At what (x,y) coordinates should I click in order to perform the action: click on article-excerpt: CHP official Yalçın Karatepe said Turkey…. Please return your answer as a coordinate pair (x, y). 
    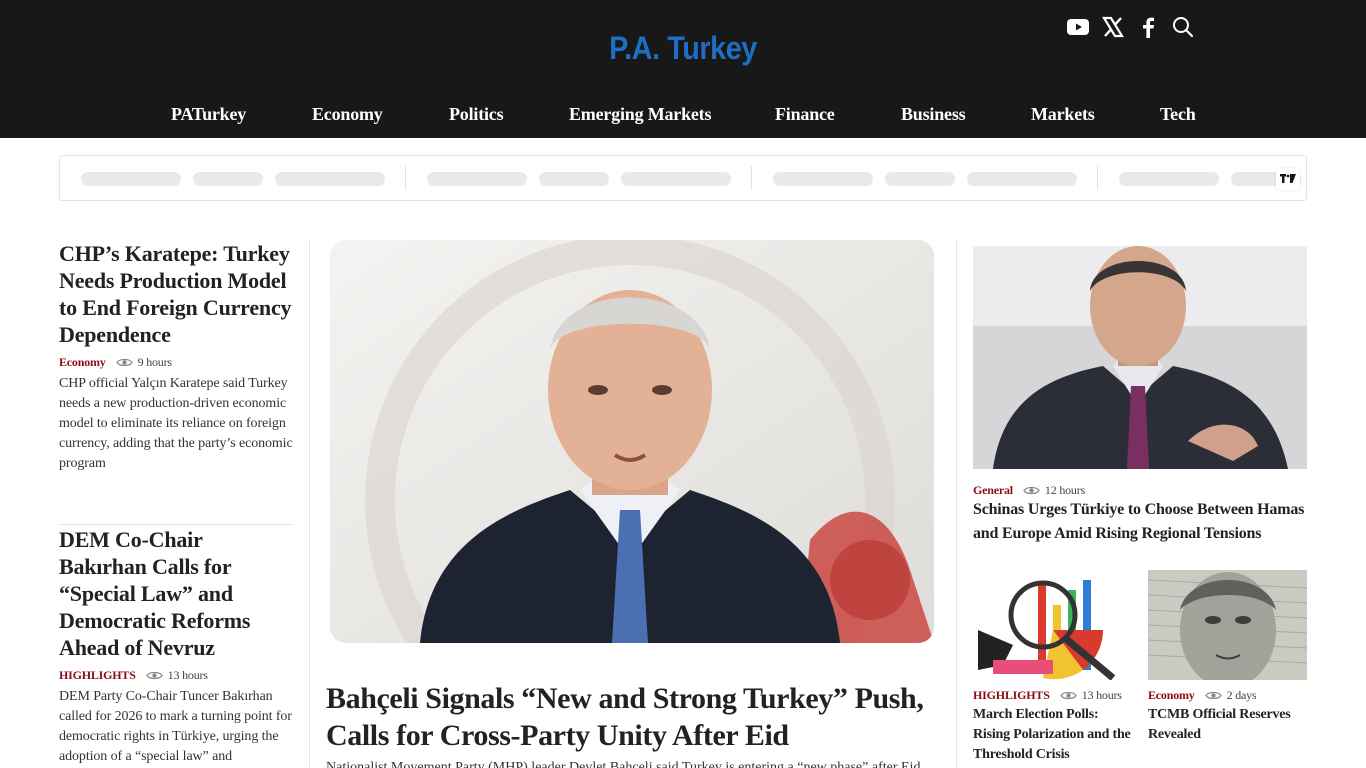
    Looking at the image, I should click on (176, 423).